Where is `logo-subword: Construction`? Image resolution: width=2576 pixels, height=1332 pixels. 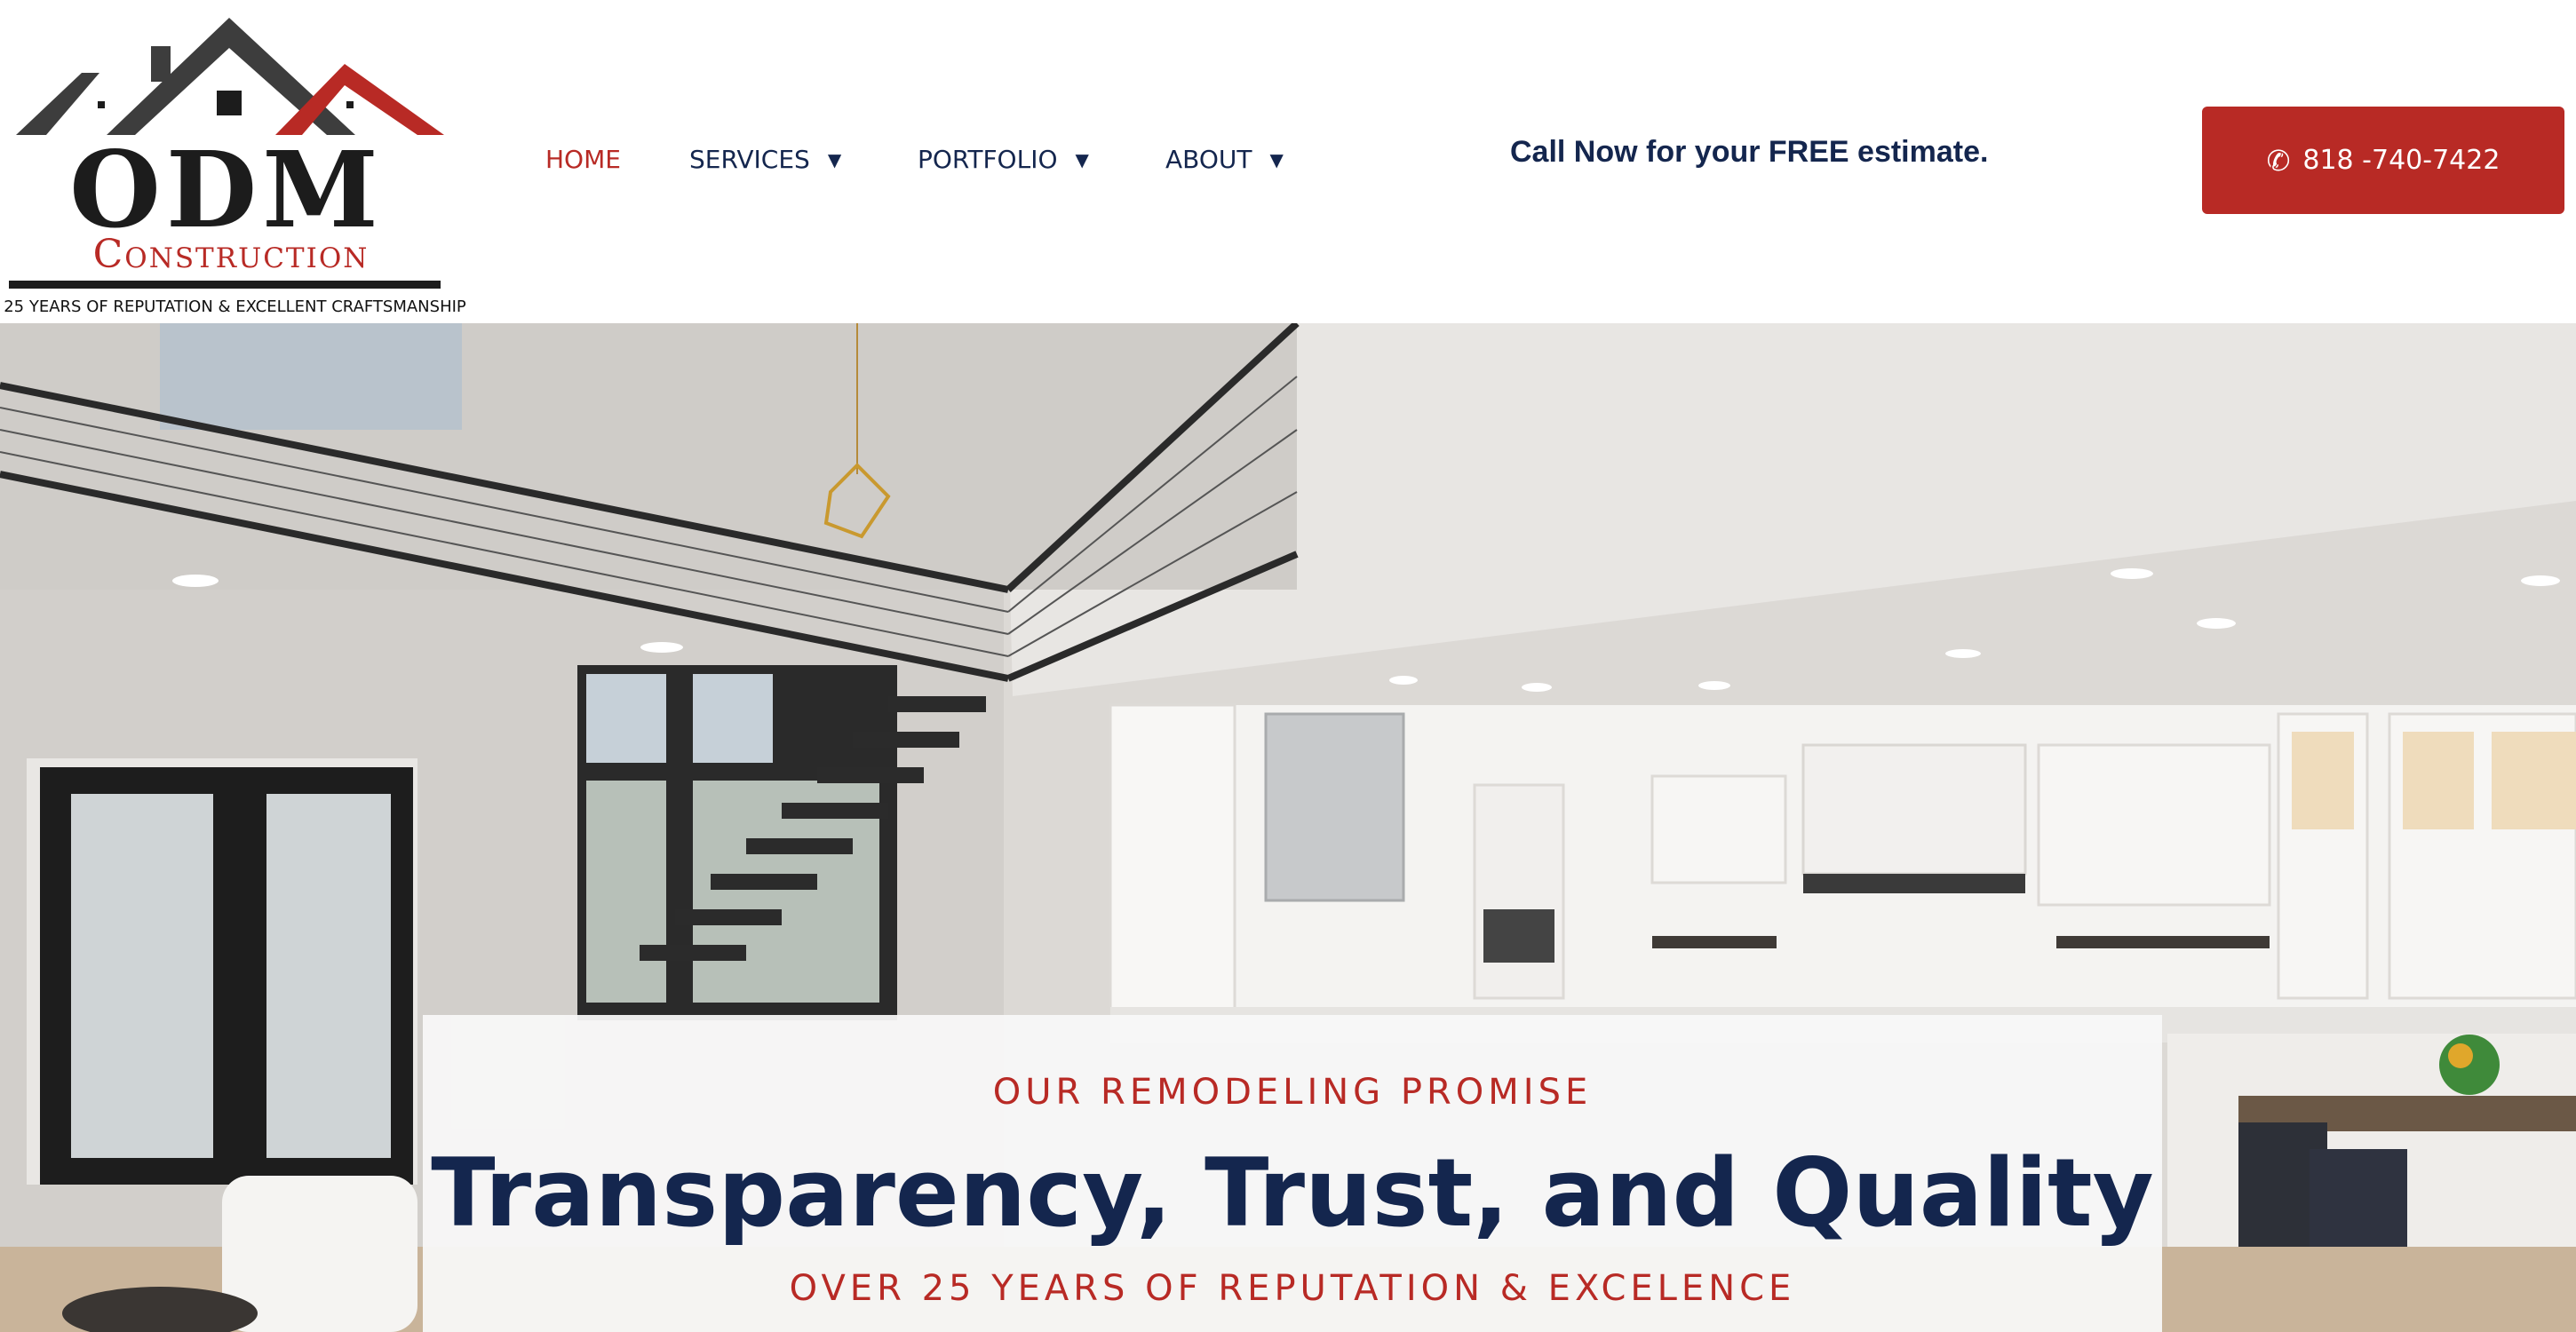 logo-subword: Construction is located at coordinates (231, 255).